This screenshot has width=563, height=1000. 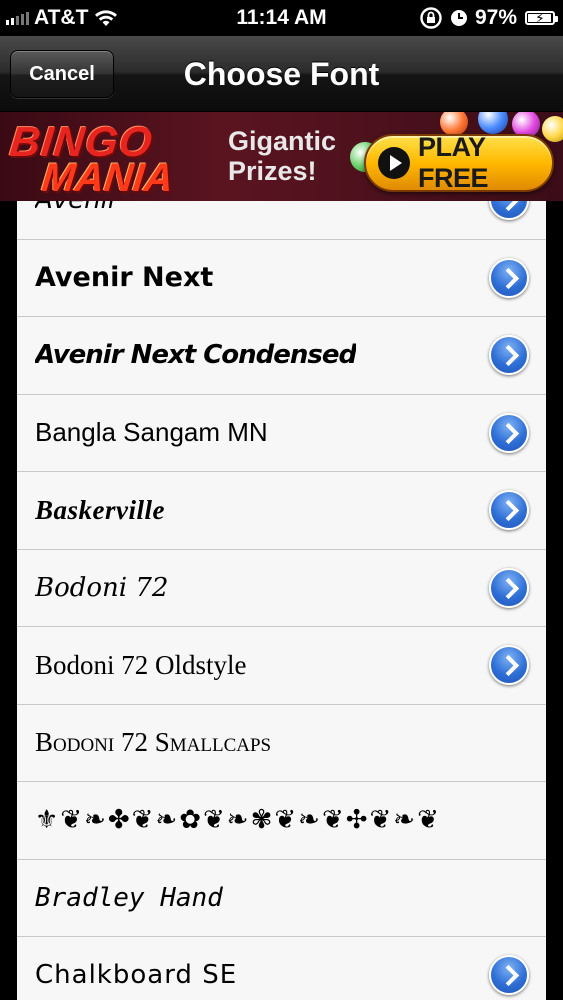 What do you see at coordinates (136, 975) in the screenshot?
I see `font-name: Chalkboard SE` at bounding box center [136, 975].